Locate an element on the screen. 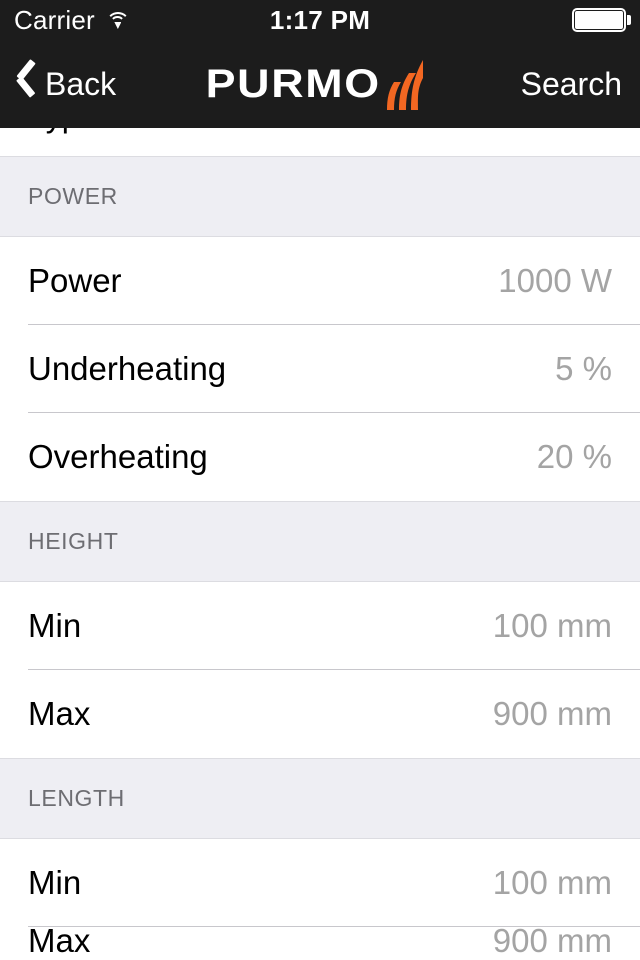 The image size is (640, 960). chevron-left-icon is located at coordinates (26, 84).